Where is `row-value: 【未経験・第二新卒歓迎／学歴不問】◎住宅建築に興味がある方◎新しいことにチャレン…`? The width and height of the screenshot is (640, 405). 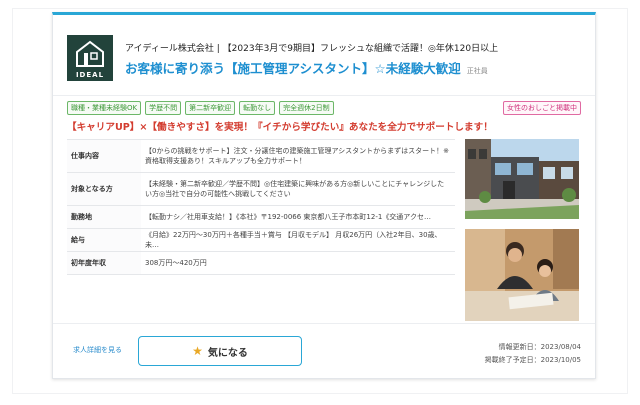 row-value: 【未経験・第二新卒歓迎／学歴不問】◎住宅建築に興味がある方◎新しいことにチャレン… is located at coordinates (298, 189).